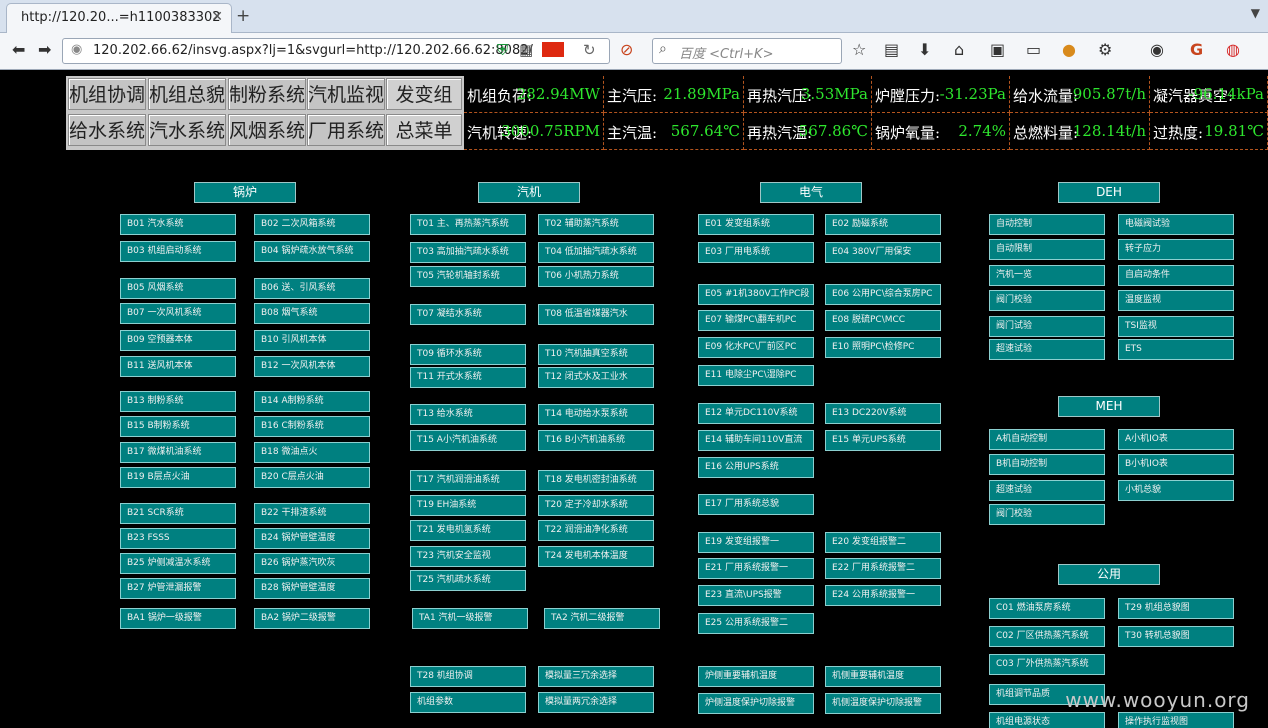 This screenshot has height=728, width=1268. Describe the element at coordinates (468, 354) in the screenshot. I see `turbine-button: T09 循环水系统` at that location.